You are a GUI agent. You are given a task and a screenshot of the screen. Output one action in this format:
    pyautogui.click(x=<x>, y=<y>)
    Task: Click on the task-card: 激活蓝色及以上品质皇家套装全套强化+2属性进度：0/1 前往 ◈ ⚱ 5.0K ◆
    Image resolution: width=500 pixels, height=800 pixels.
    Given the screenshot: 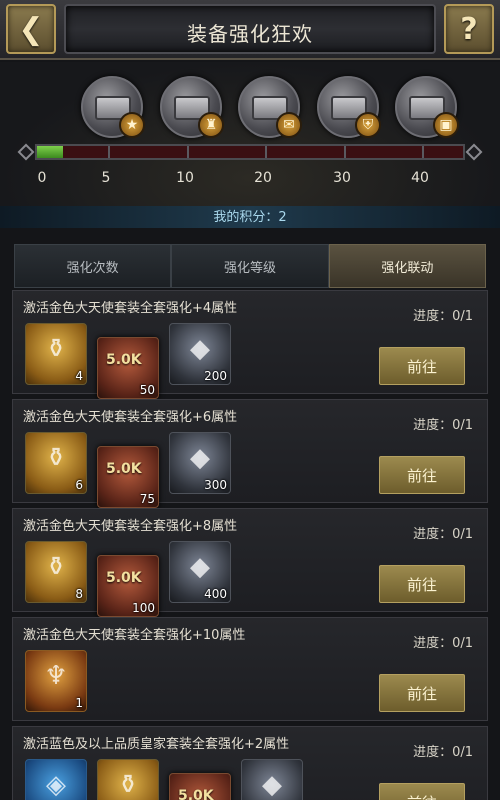 What is the action you would take?
    pyautogui.click(x=250, y=763)
    